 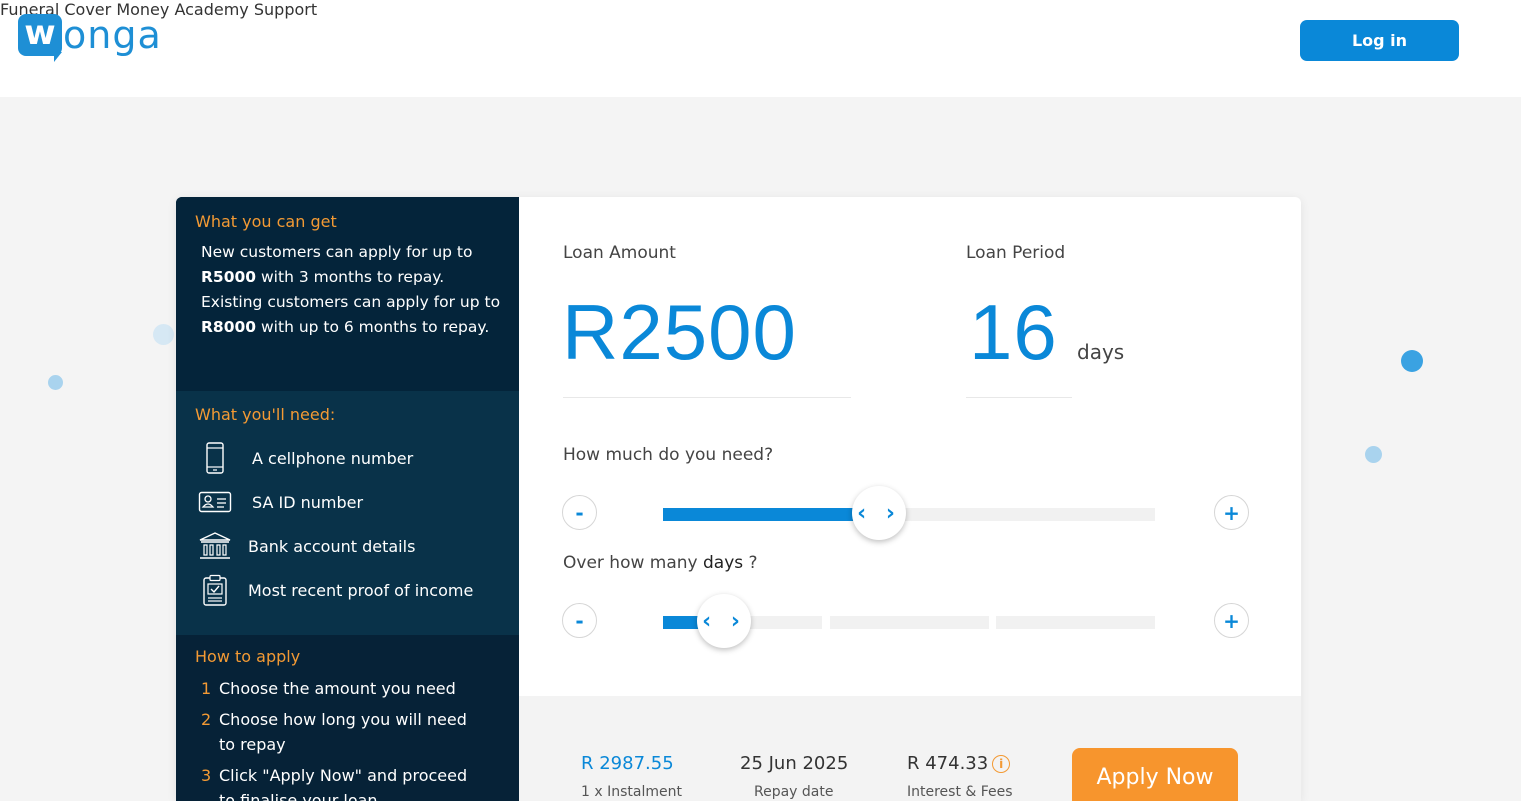 What do you see at coordinates (627, 763) in the screenshot?
I see `instalment-value: R 2987.55` at bounding box center [627, 763].